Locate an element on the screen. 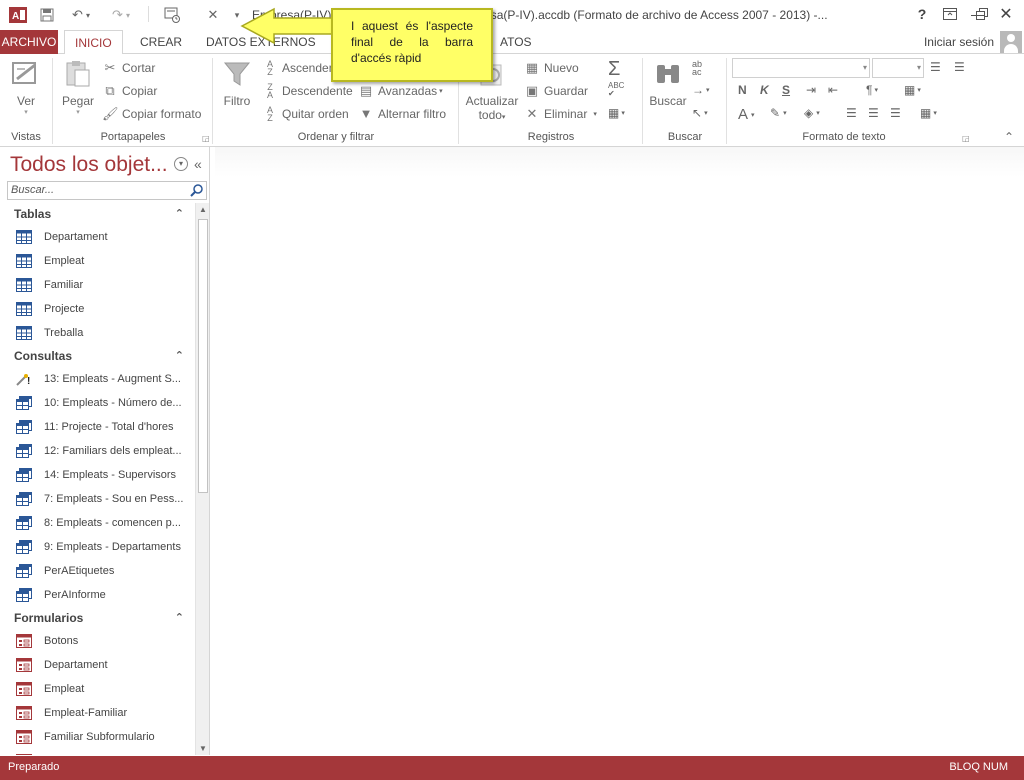 Image resolution: width=1024 pixels, height=780 pixels. align-left-button: ☰ is located at coordinates (851, 113).